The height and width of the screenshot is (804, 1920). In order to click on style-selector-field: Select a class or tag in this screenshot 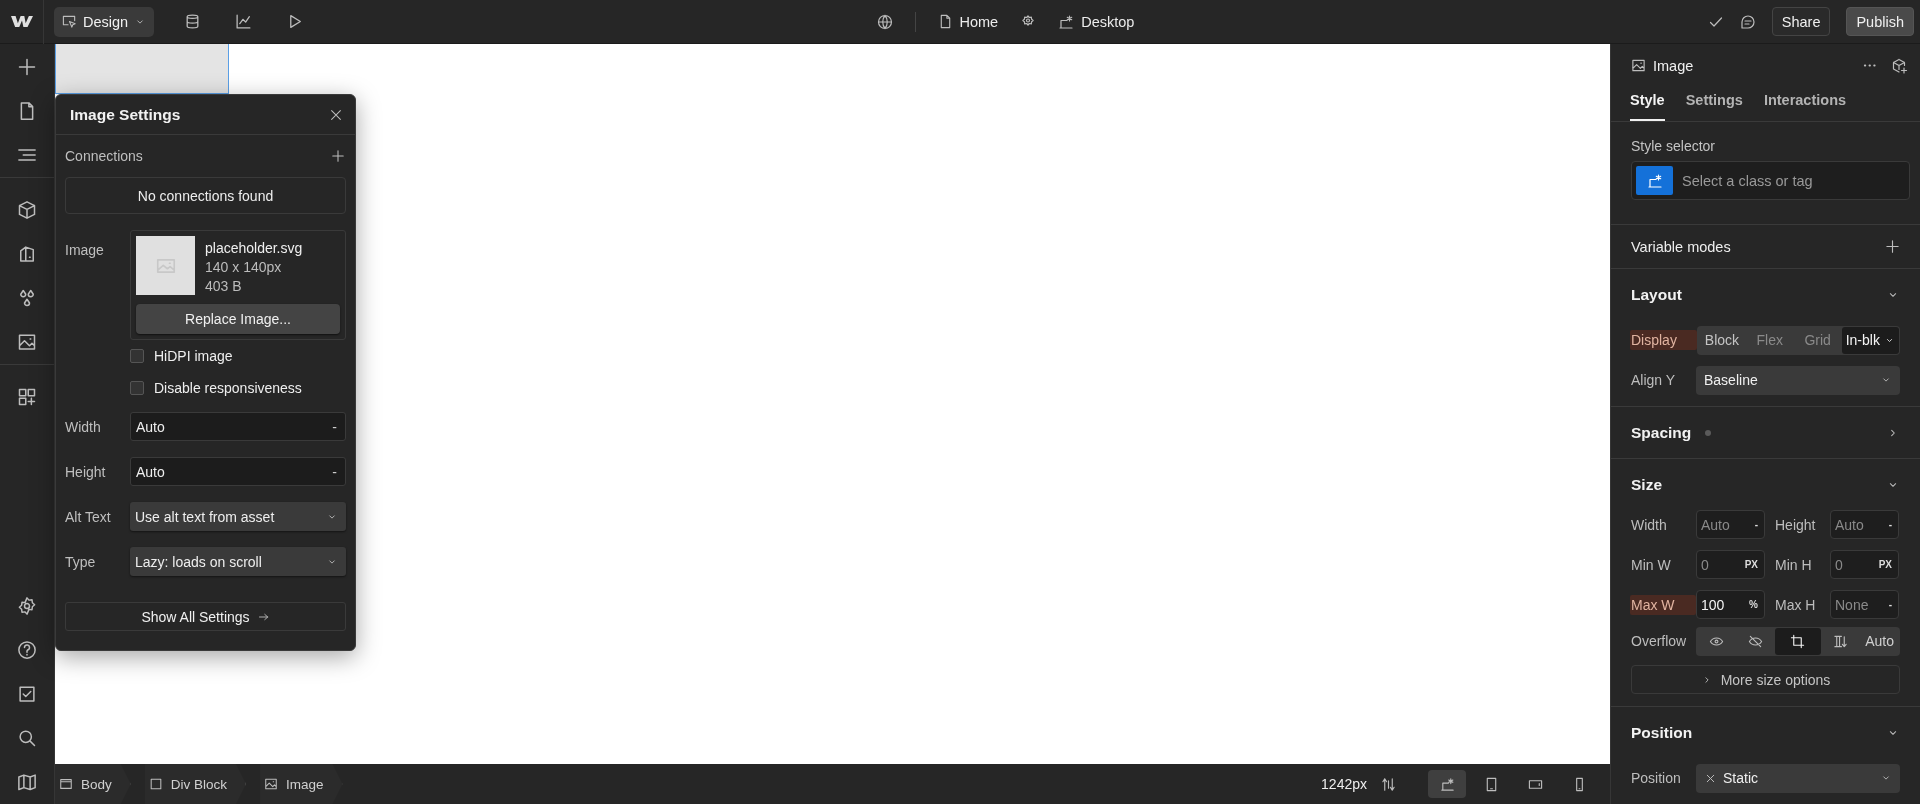, I will do `click(1770, 181)`.